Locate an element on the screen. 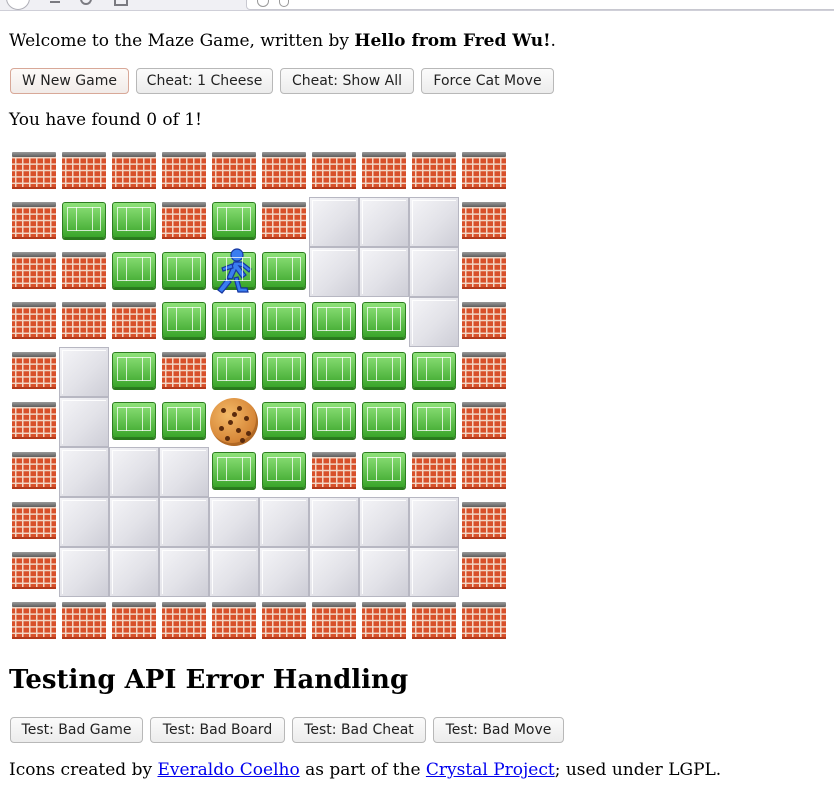  info-icon is located at coordinates (263, 3).